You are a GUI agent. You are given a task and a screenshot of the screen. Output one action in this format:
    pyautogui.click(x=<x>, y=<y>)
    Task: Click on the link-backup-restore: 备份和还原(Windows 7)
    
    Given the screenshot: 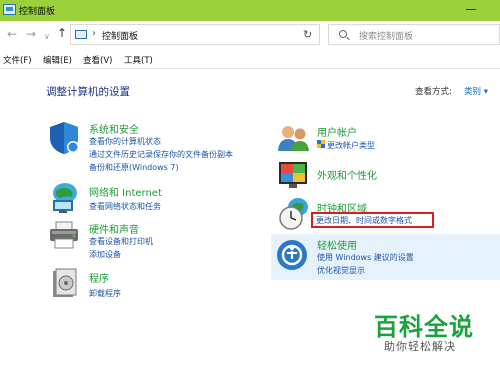 What is the action you would take?
    pyautogui.click(x=134, y=167)
    